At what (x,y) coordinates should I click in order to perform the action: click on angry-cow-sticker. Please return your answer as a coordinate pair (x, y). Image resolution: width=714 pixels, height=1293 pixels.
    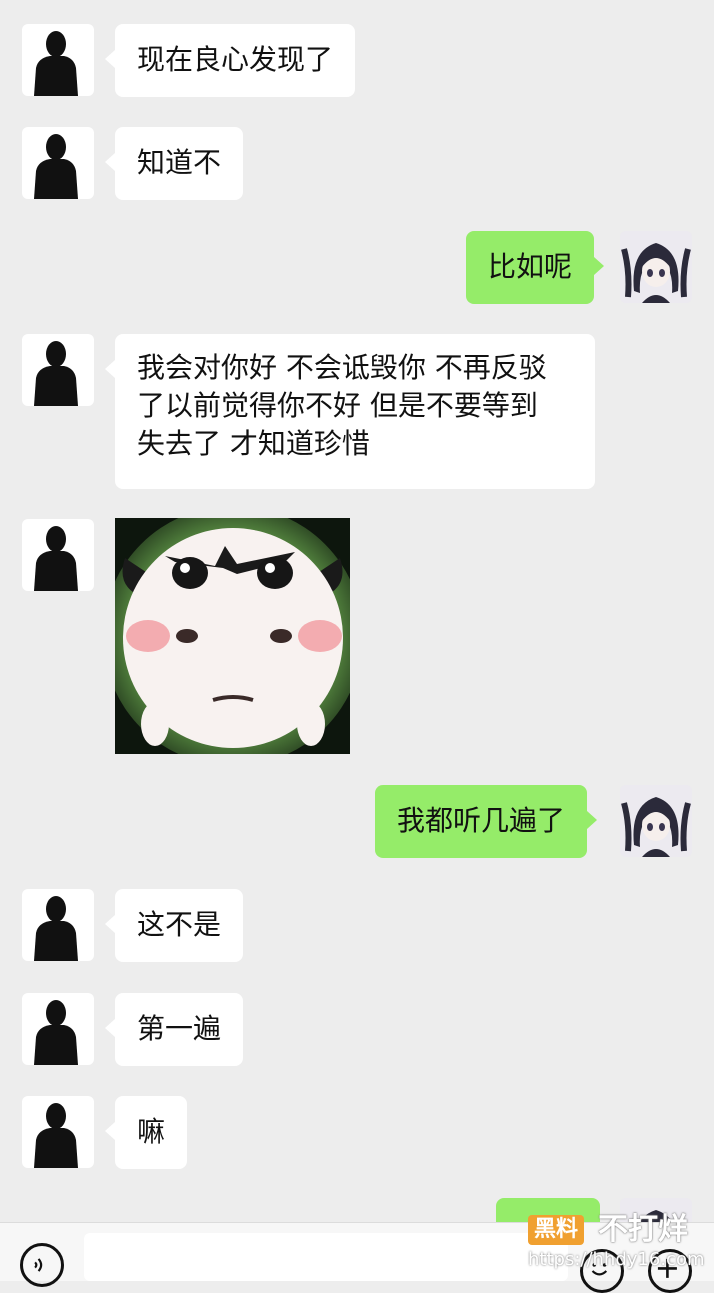
    Looking at the image, I should click on (232, 636).